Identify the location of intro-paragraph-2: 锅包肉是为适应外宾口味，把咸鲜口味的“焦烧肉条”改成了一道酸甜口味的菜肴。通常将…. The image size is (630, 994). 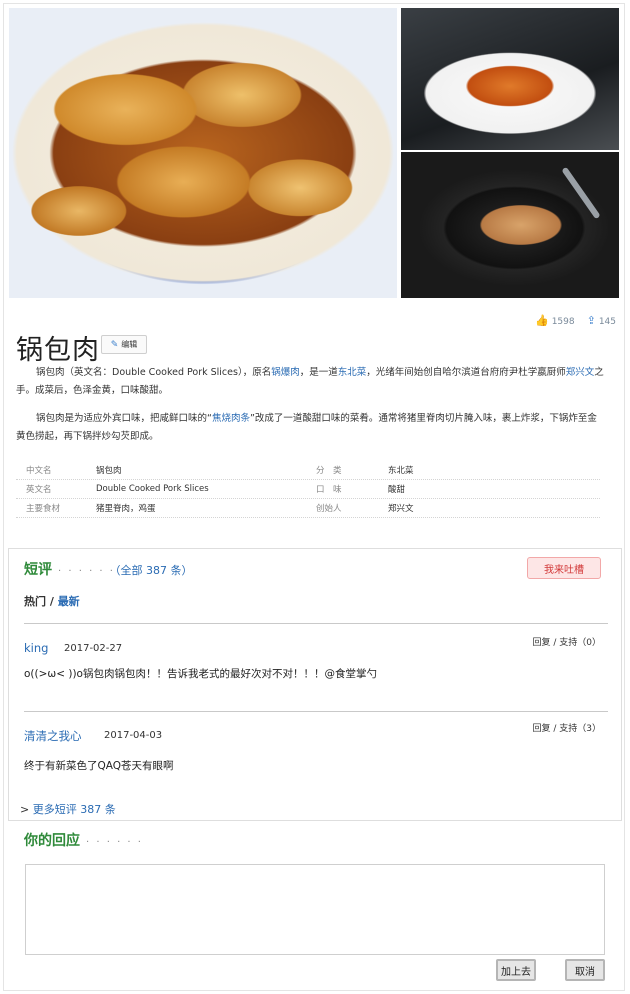
(306, 427).